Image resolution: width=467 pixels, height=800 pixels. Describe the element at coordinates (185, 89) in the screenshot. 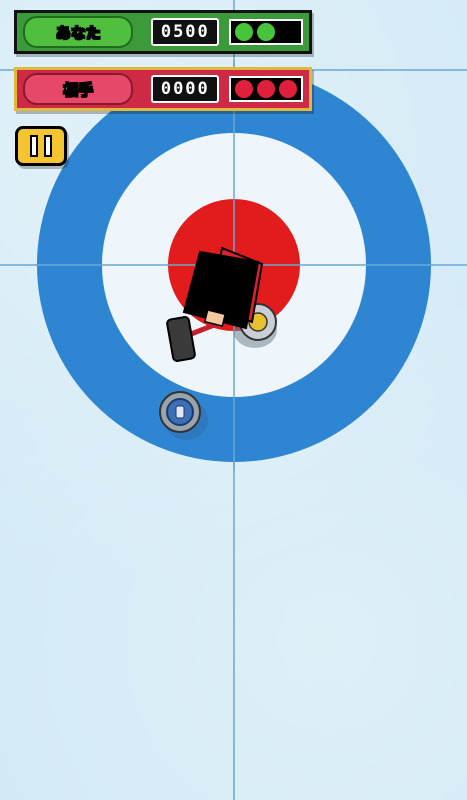

I see `opponent-score: 0000` at that location.